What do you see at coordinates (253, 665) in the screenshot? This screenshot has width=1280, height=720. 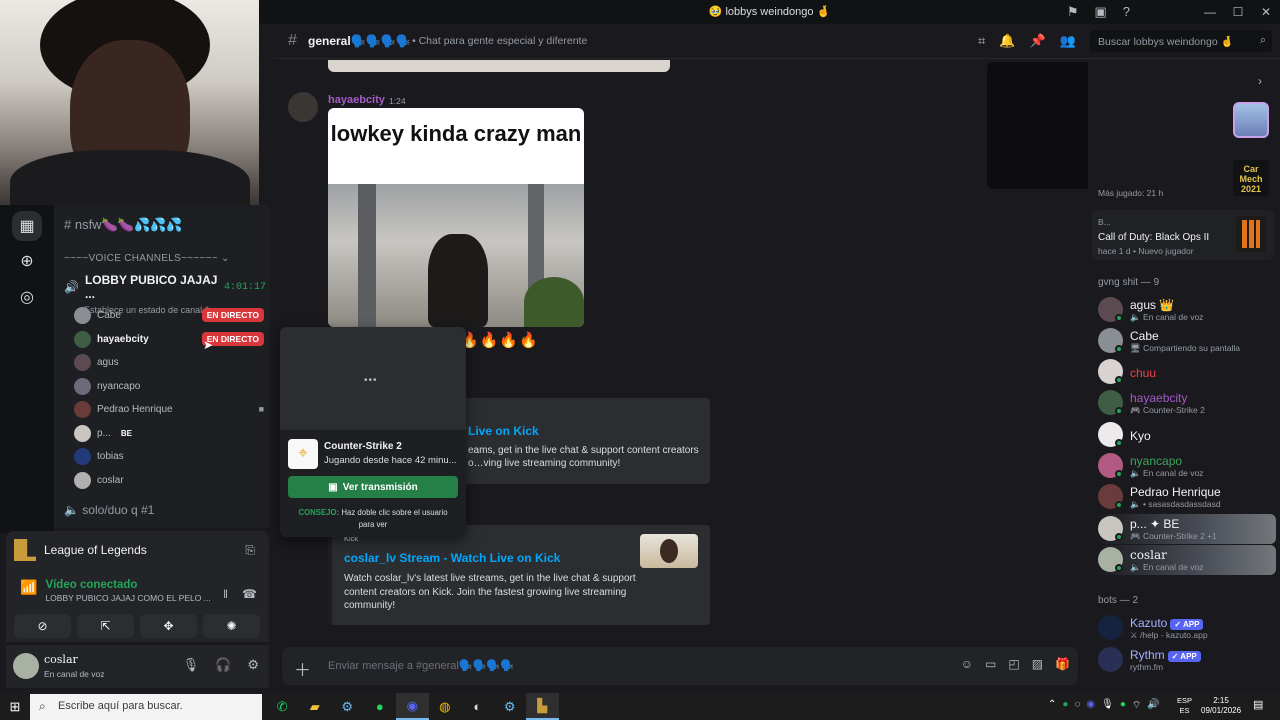 I see `settings-gear-icon: ⚙` at bounding box center [253, 665].